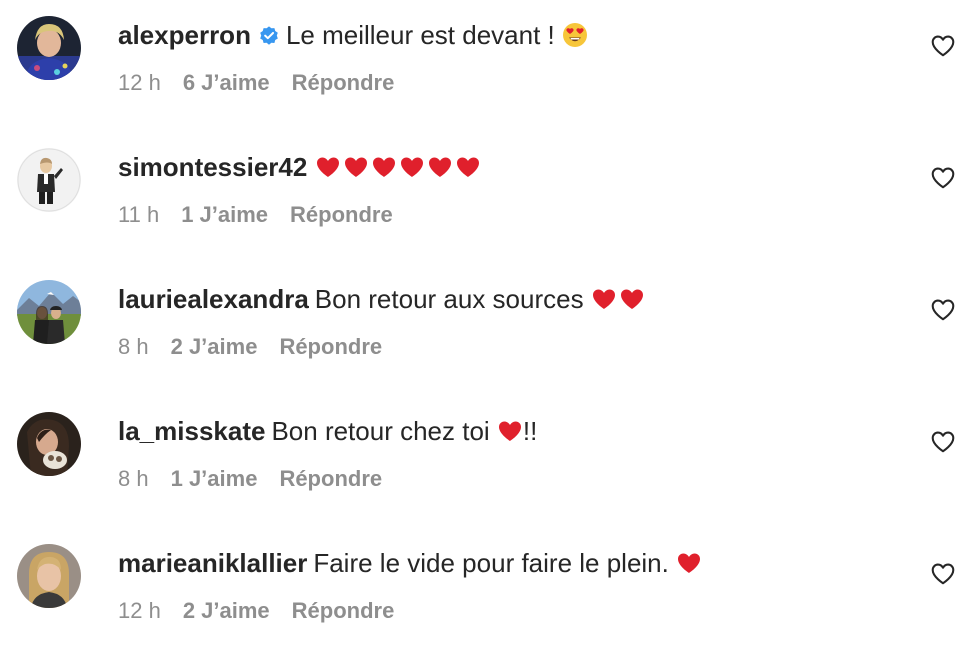 The height and width of the screenshot is (652, 976). I want to click on comment-username: la_misskate, so click(191, 431).